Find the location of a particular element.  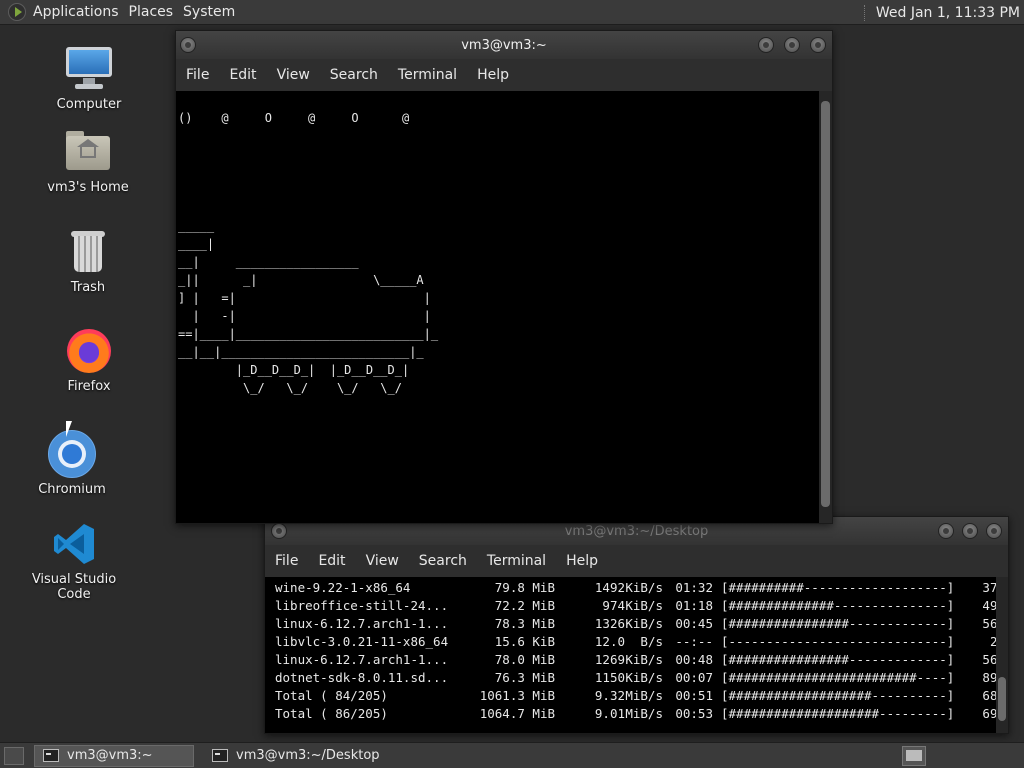

desktop-icon-chromium: Chromium is located at coordinates (72, 463).